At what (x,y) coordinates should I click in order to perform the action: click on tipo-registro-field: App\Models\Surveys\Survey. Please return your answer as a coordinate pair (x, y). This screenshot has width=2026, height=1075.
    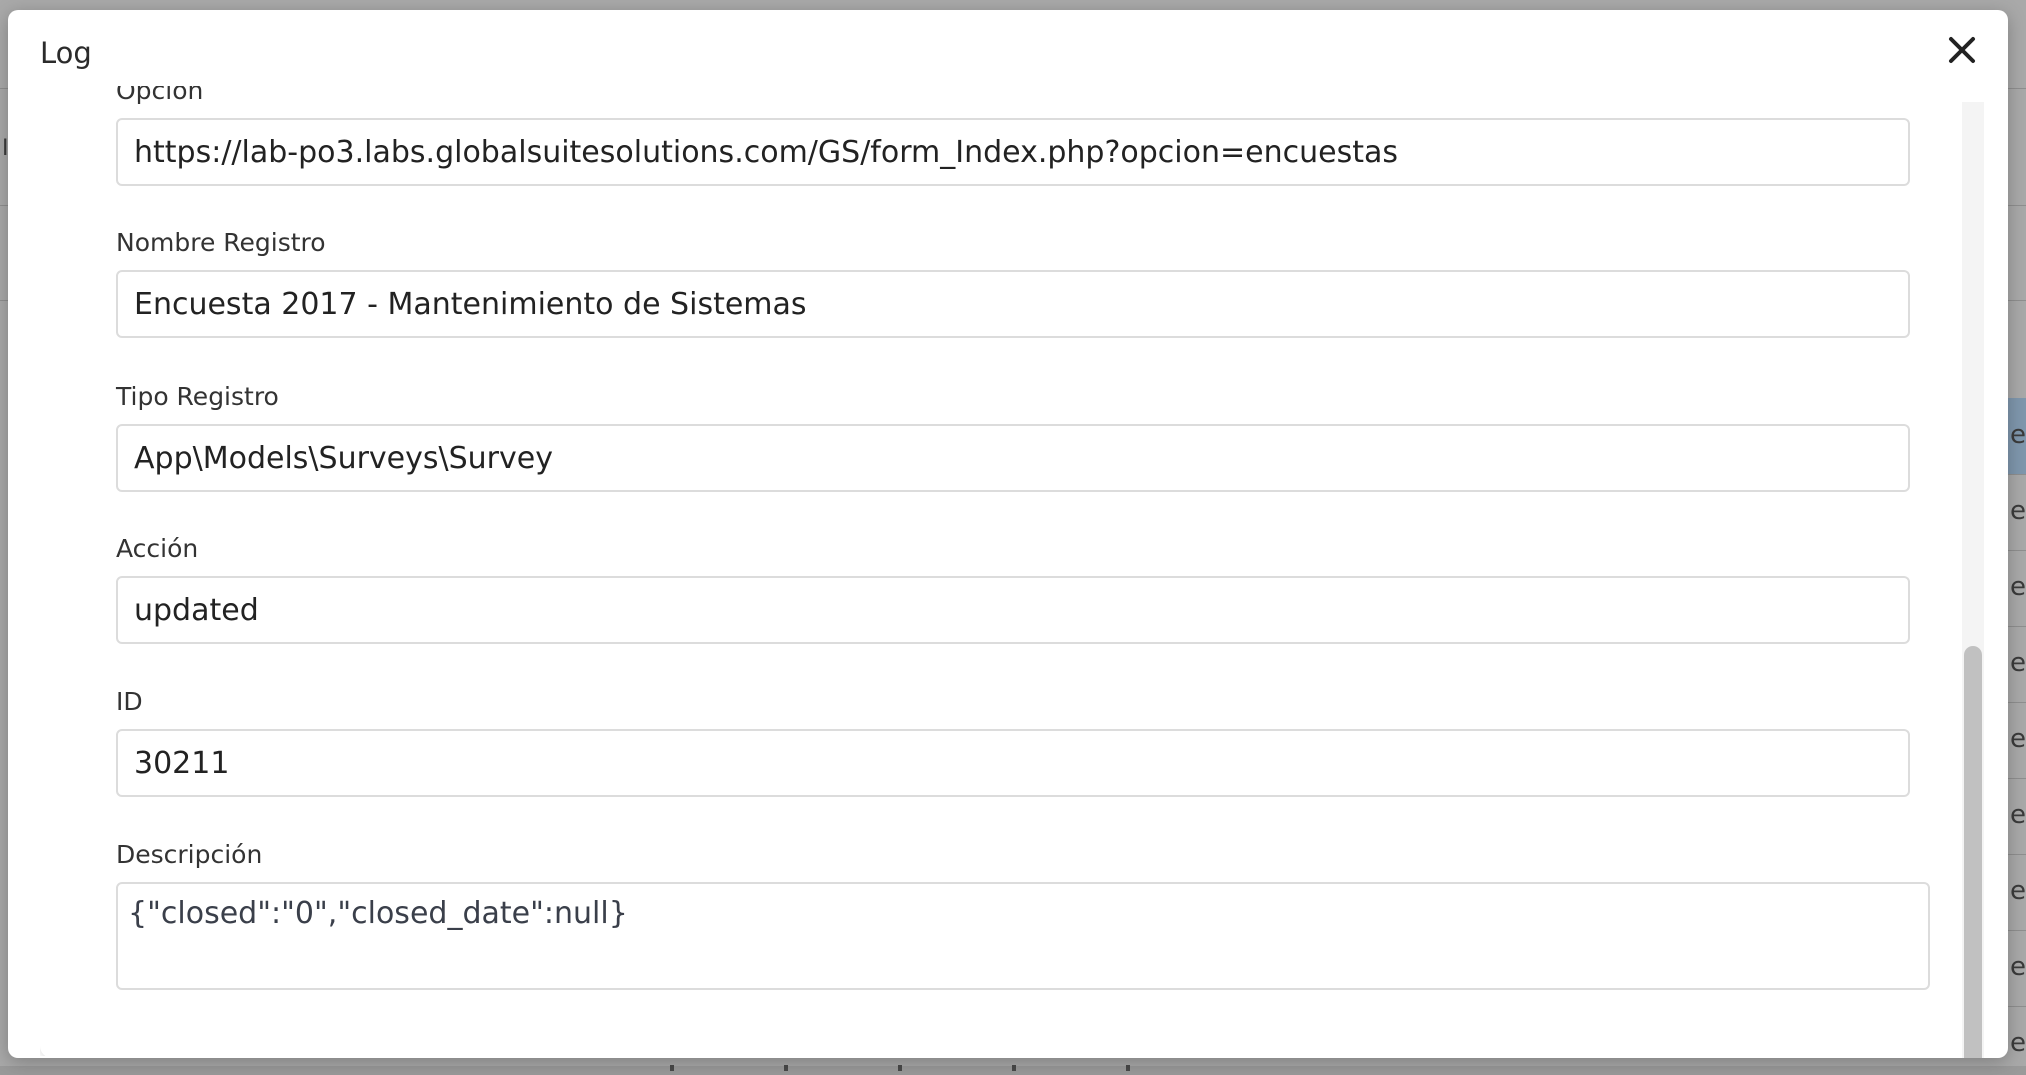
    Looking at the image, I should click on (1013, 458).